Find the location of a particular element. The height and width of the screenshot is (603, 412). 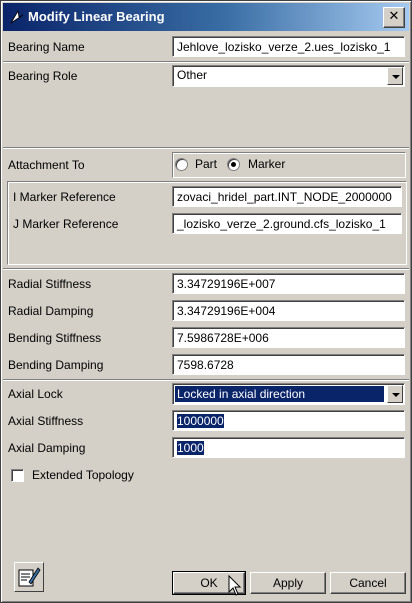

extended-topology-checkbox is located at coordinates (17, 475).